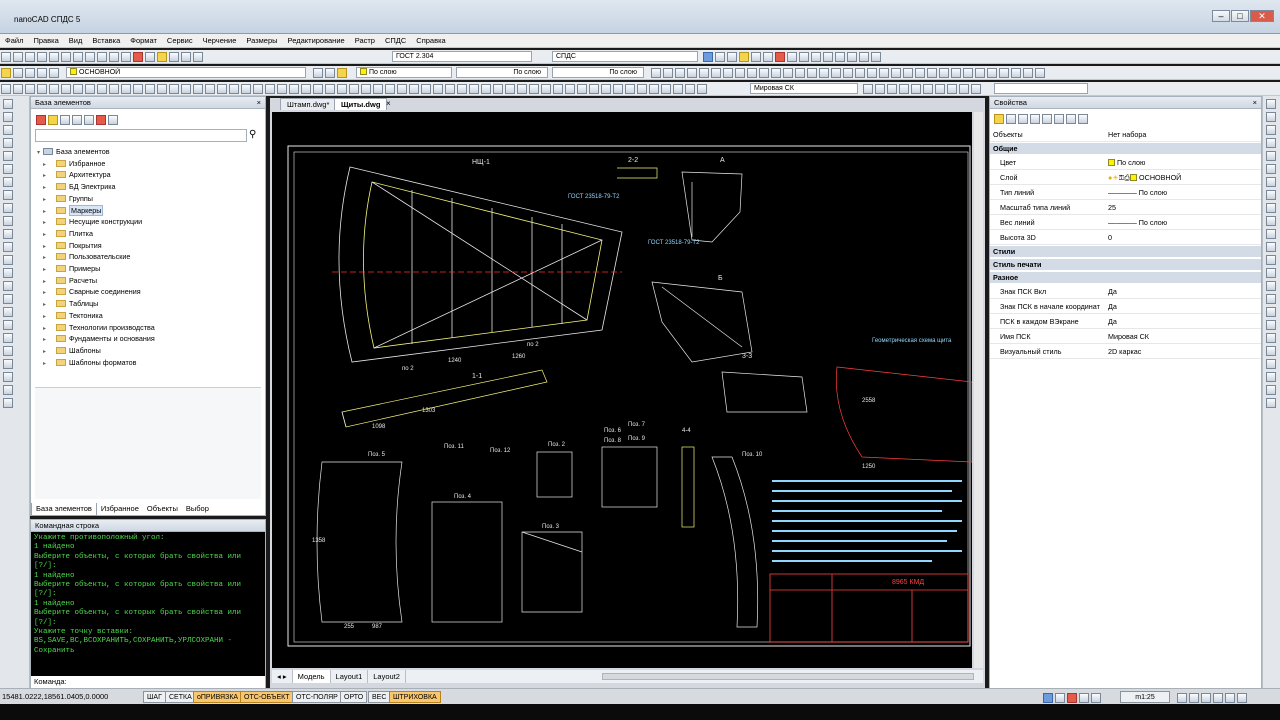 This screenshot has height=720, width=1280. I want to click on filter-icon, so click(1011, 119).